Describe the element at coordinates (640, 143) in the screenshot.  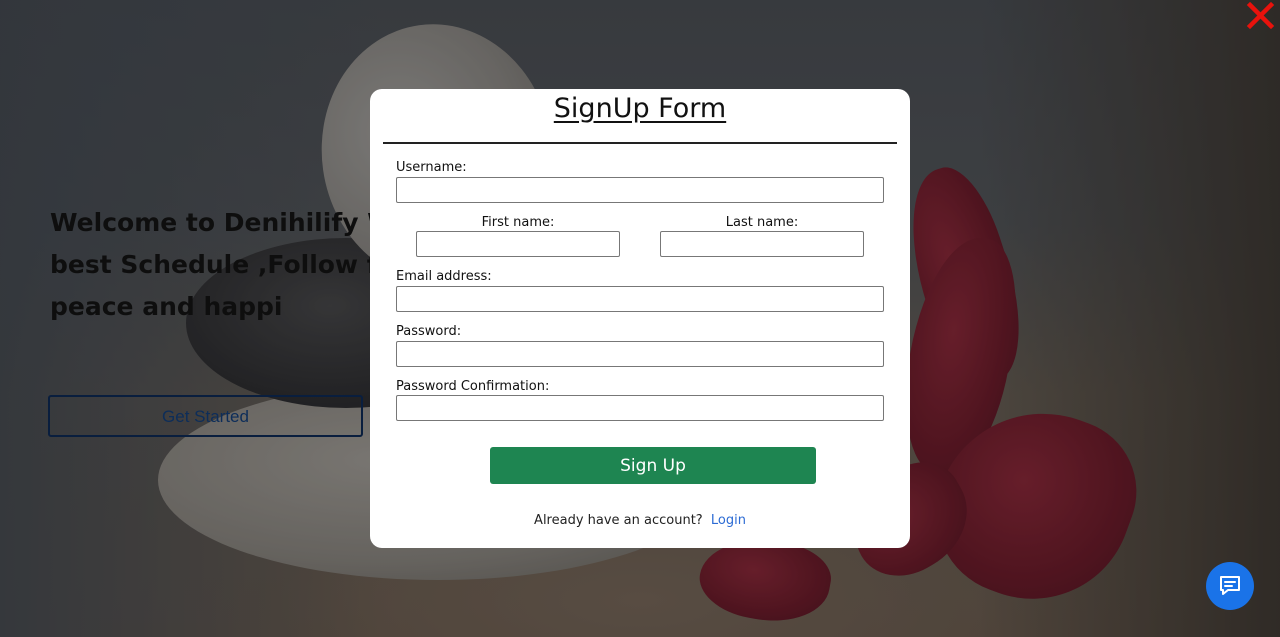
I see `title-divider` at that location.